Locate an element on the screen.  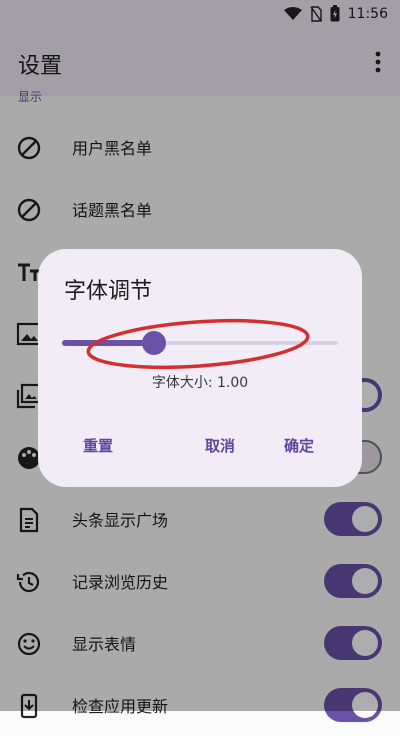
confirm-button: 确定 is located at coordinates (299, 445).